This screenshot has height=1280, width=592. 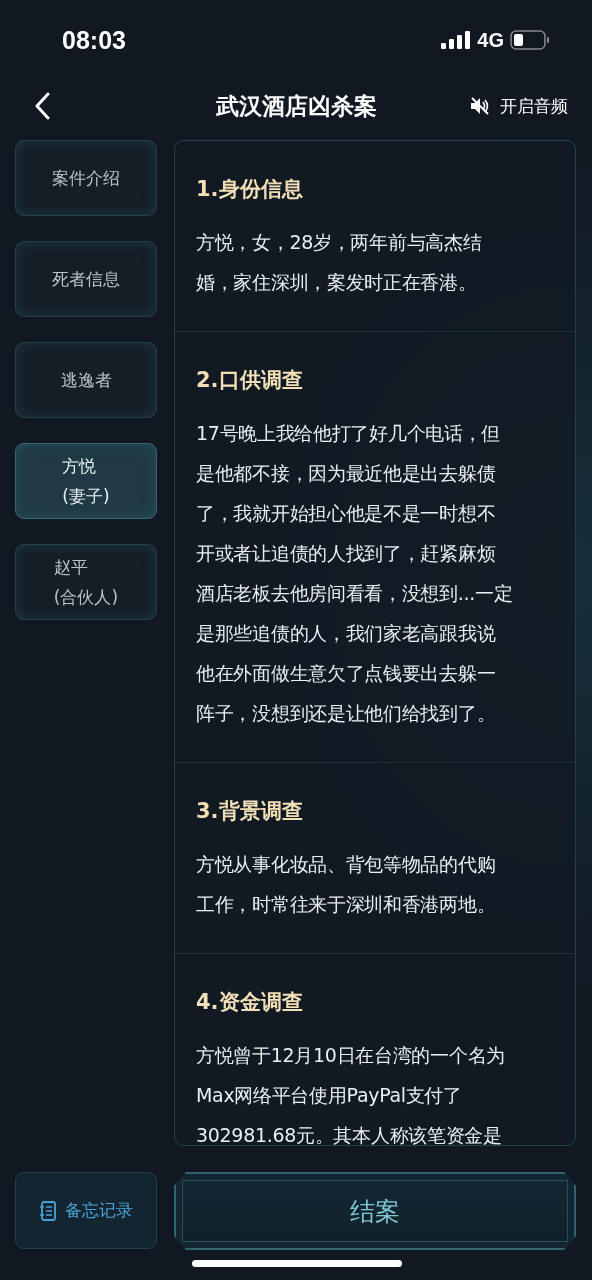 What do you see at coordinates (375, 1211) in the screenshot?
I see `close-case-button: 结案` at bounding box center [375, 1211].